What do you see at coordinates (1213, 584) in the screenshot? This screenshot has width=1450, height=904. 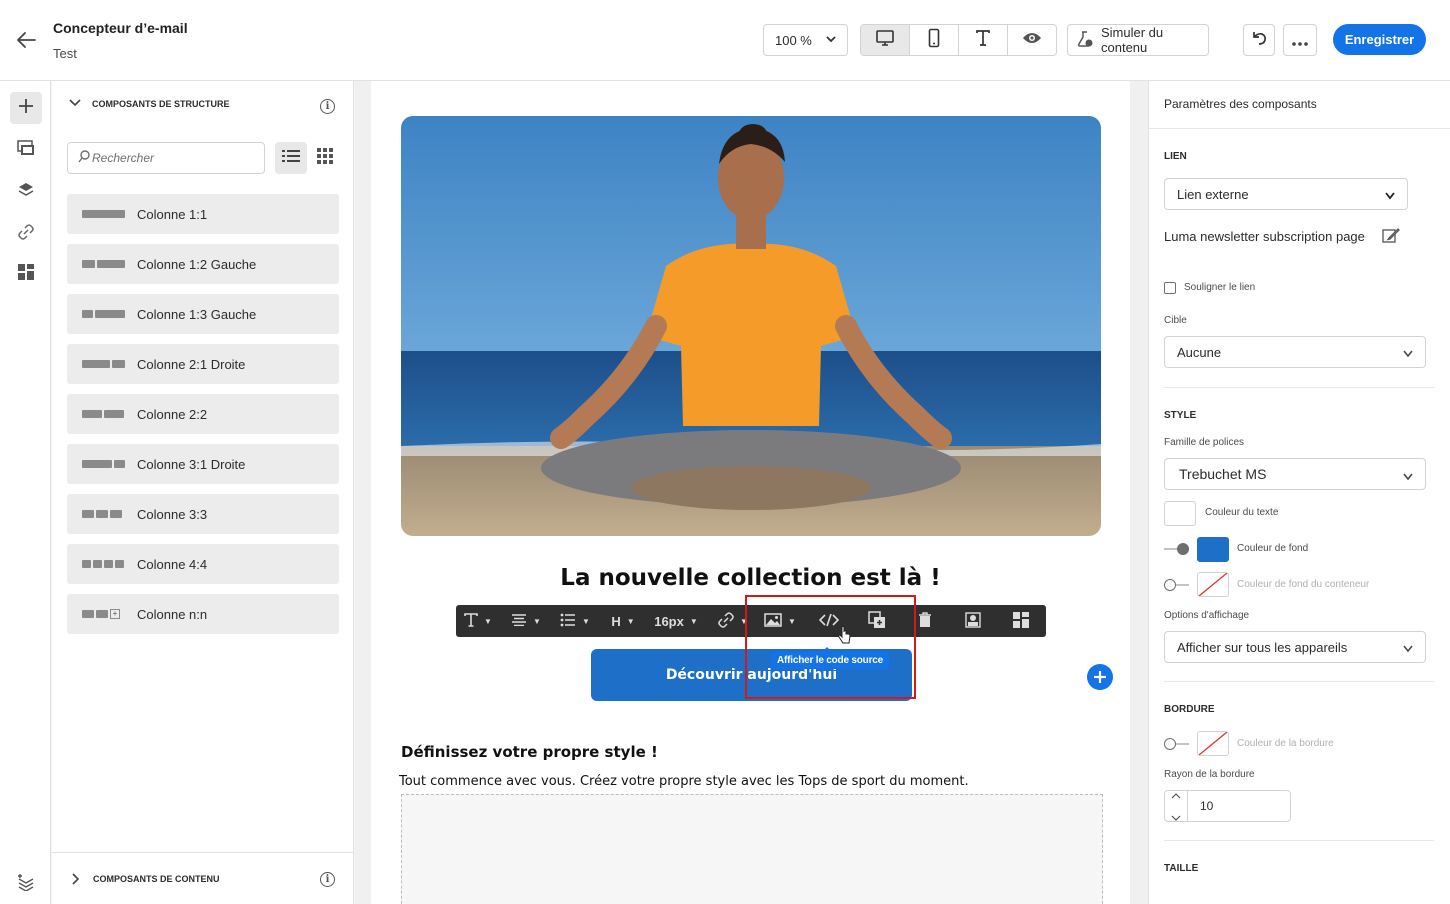 I see `container-bg-swatch` at bounding box center [1213, 584].